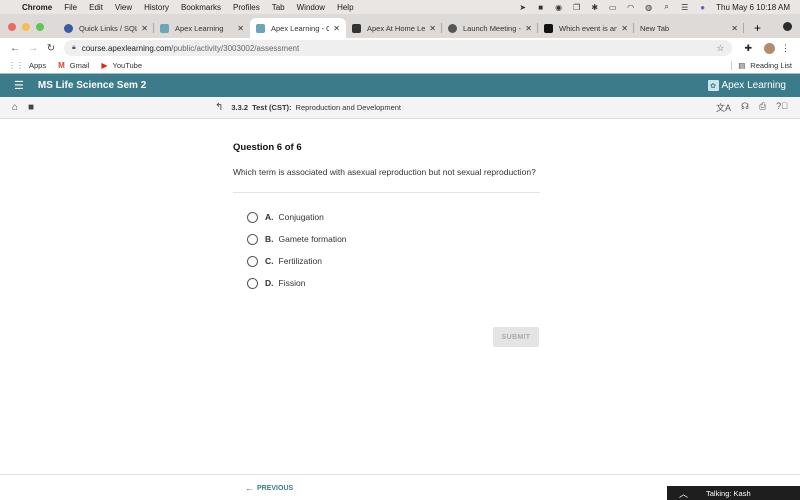 The width and height of the screenshot is (800, 500). What do you see at coordinates (278, 7) in the screenshot?
I see `menu-tab: Tab` at bounding box center [278, 7].